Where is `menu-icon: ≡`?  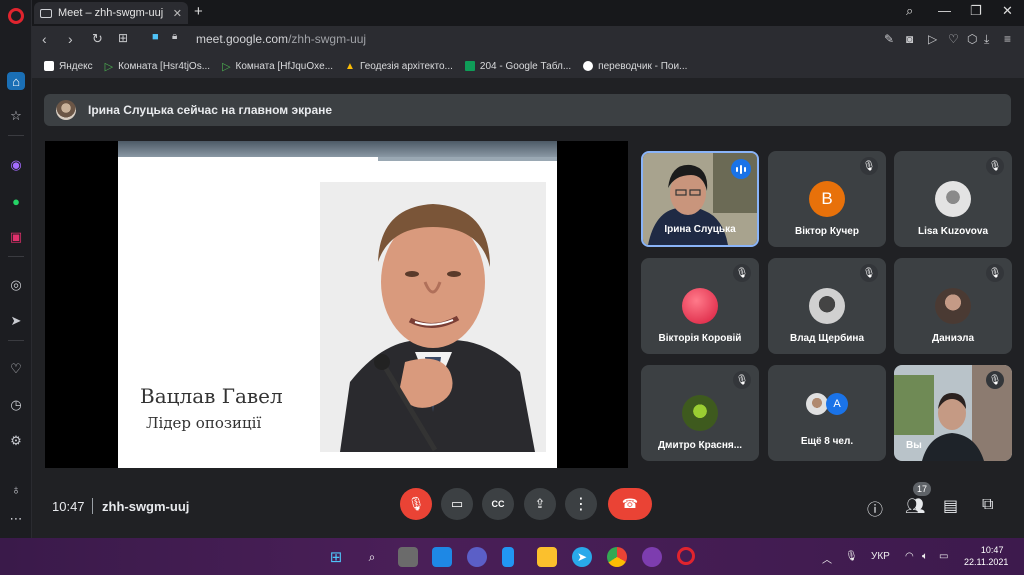
menu-icon: ≡ is located at coordinates (1007, 39).